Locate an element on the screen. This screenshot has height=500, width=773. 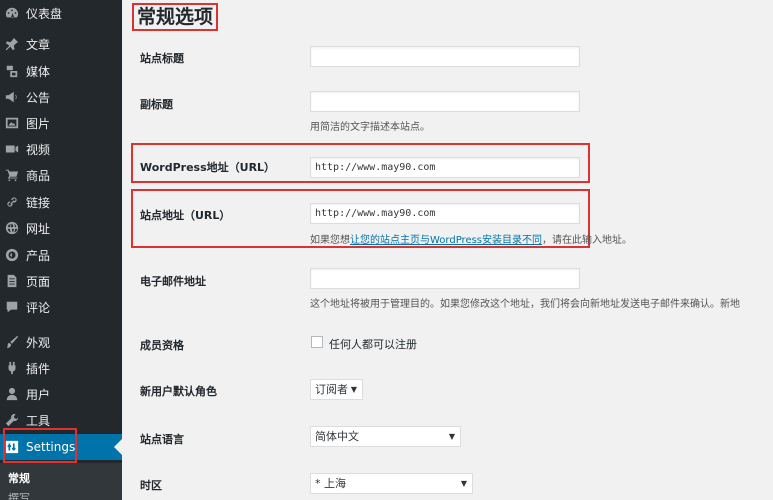
page-title: 常规选项 is located at coordinates (175, 17).